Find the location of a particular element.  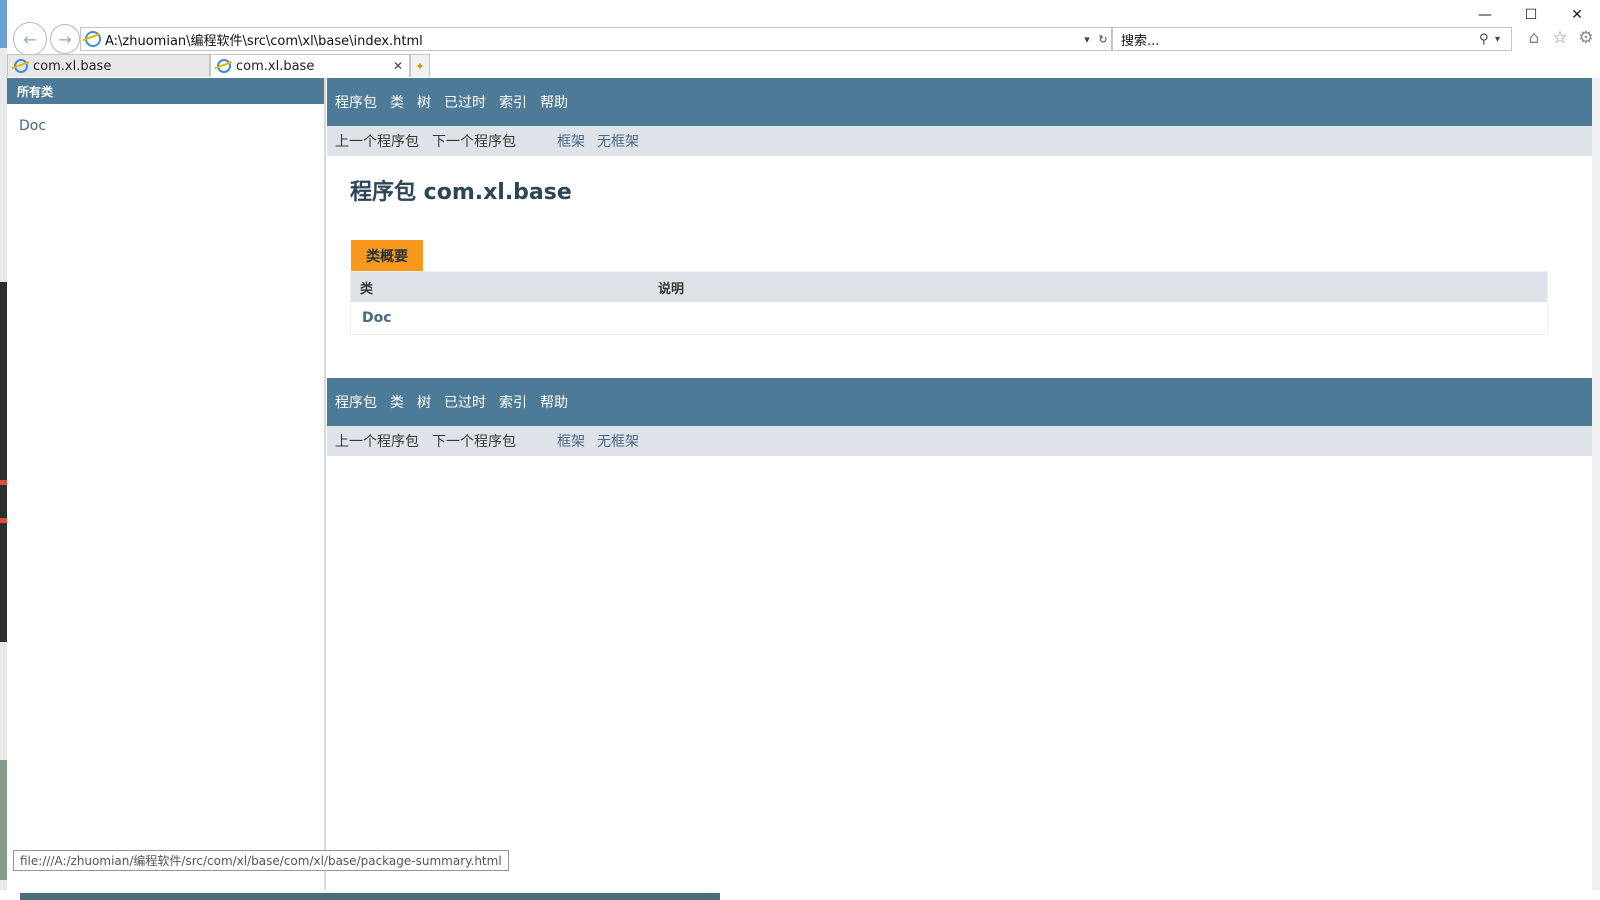

class-summary-table: 类 说明 Doc is located at coordinates (949, 303).